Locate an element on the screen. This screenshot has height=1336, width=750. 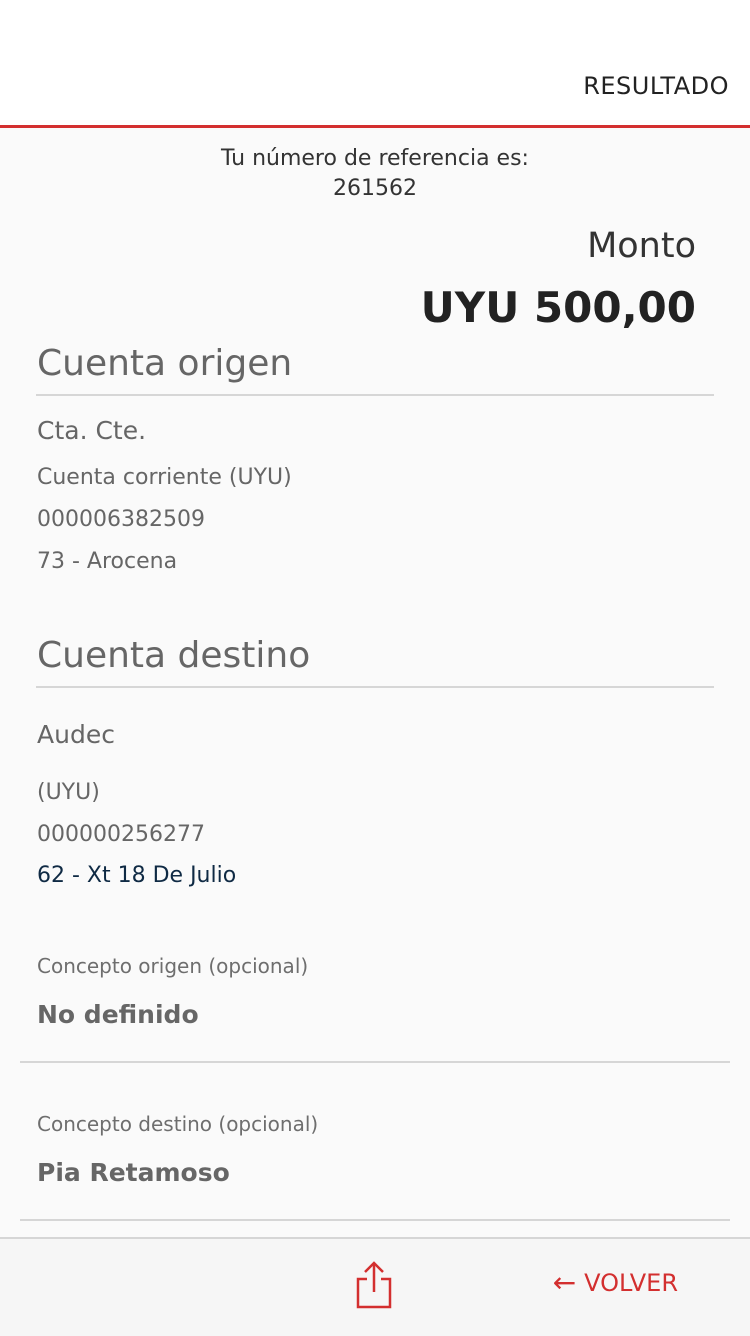
destination-account-currency: (UYU) is located at coordinates (68, 792).